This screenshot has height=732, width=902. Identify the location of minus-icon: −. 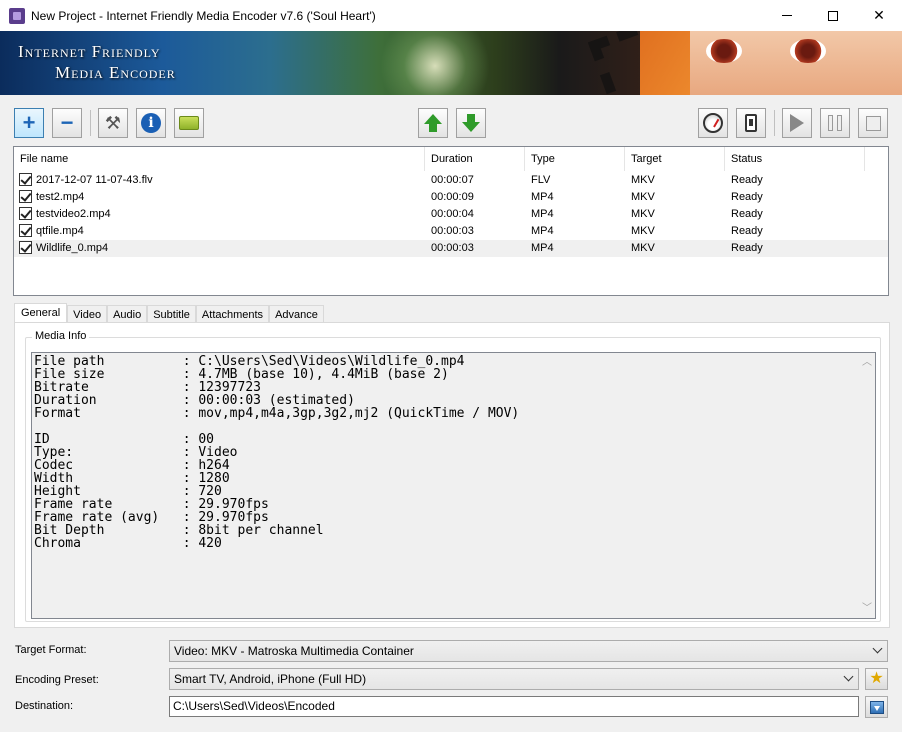
(67, 122).